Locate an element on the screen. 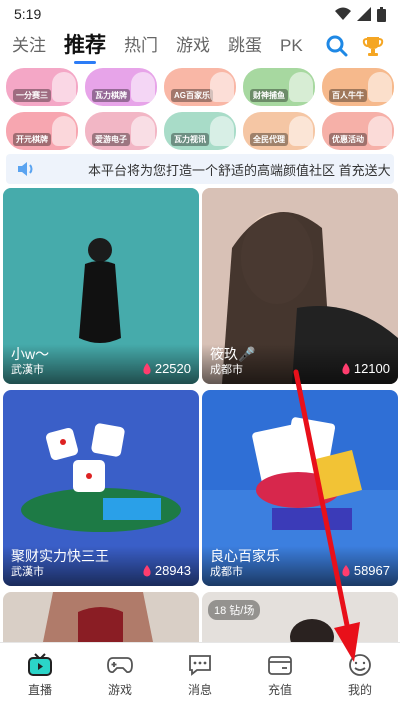 This screenshot has height=711, width=400. gamepad-icon is located at coordinates (120, 665).